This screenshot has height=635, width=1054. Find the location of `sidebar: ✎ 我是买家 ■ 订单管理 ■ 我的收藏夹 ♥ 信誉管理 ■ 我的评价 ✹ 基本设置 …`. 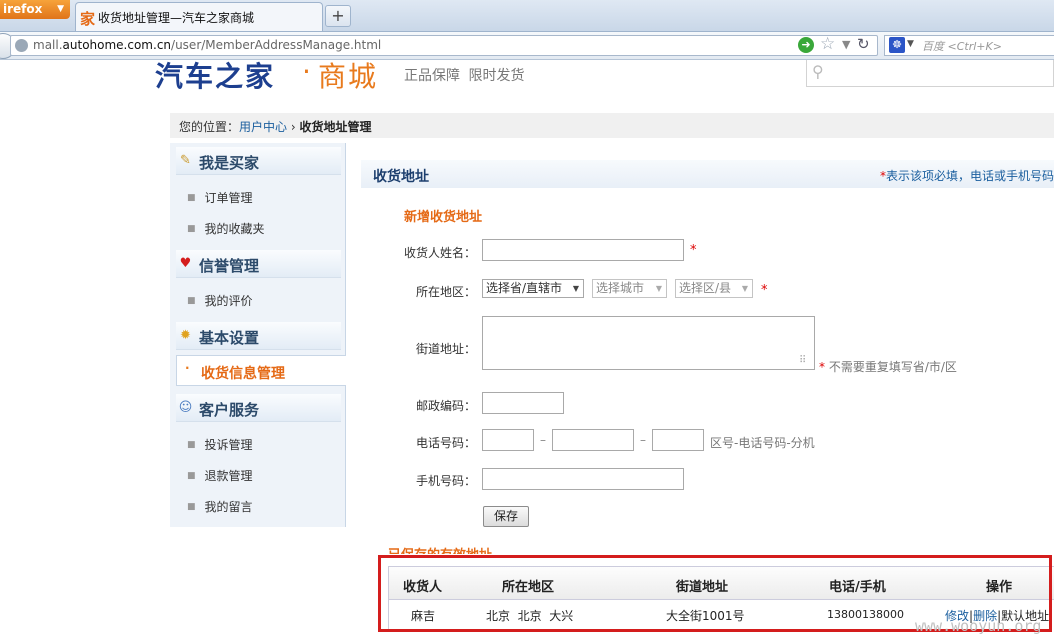

sidebar: ✎ 我是买家 ■ 订单管理 ■ 我的收藏夹 ♥ 信誉管理 ■ 我的评价 ✹ 基本设置 … is located at coordinates (257, 335).